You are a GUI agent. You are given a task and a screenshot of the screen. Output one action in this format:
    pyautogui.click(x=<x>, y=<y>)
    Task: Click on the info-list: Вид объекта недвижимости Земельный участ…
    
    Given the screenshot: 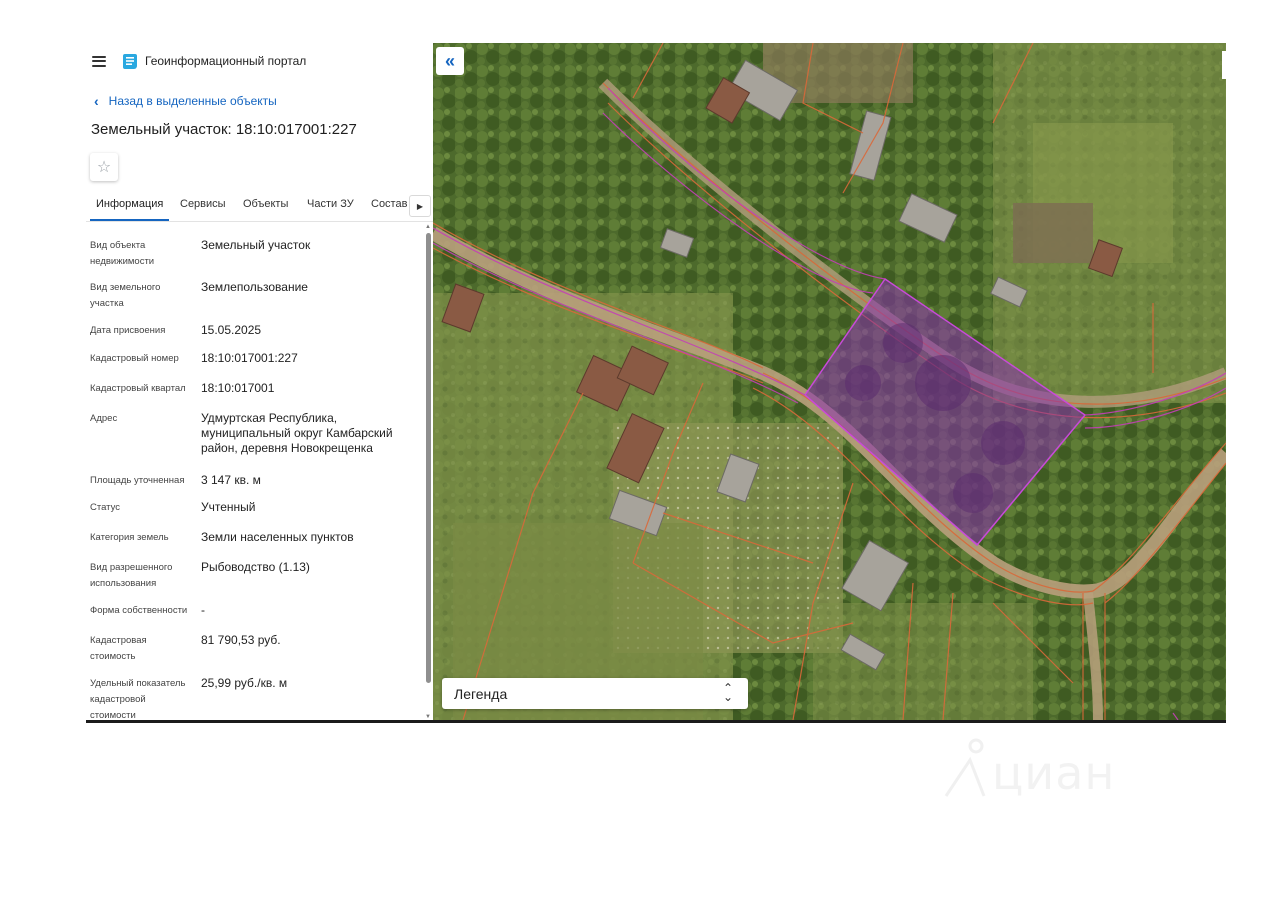 What is the action you would take?
    pyautogui.click(x=254, y=475)
    